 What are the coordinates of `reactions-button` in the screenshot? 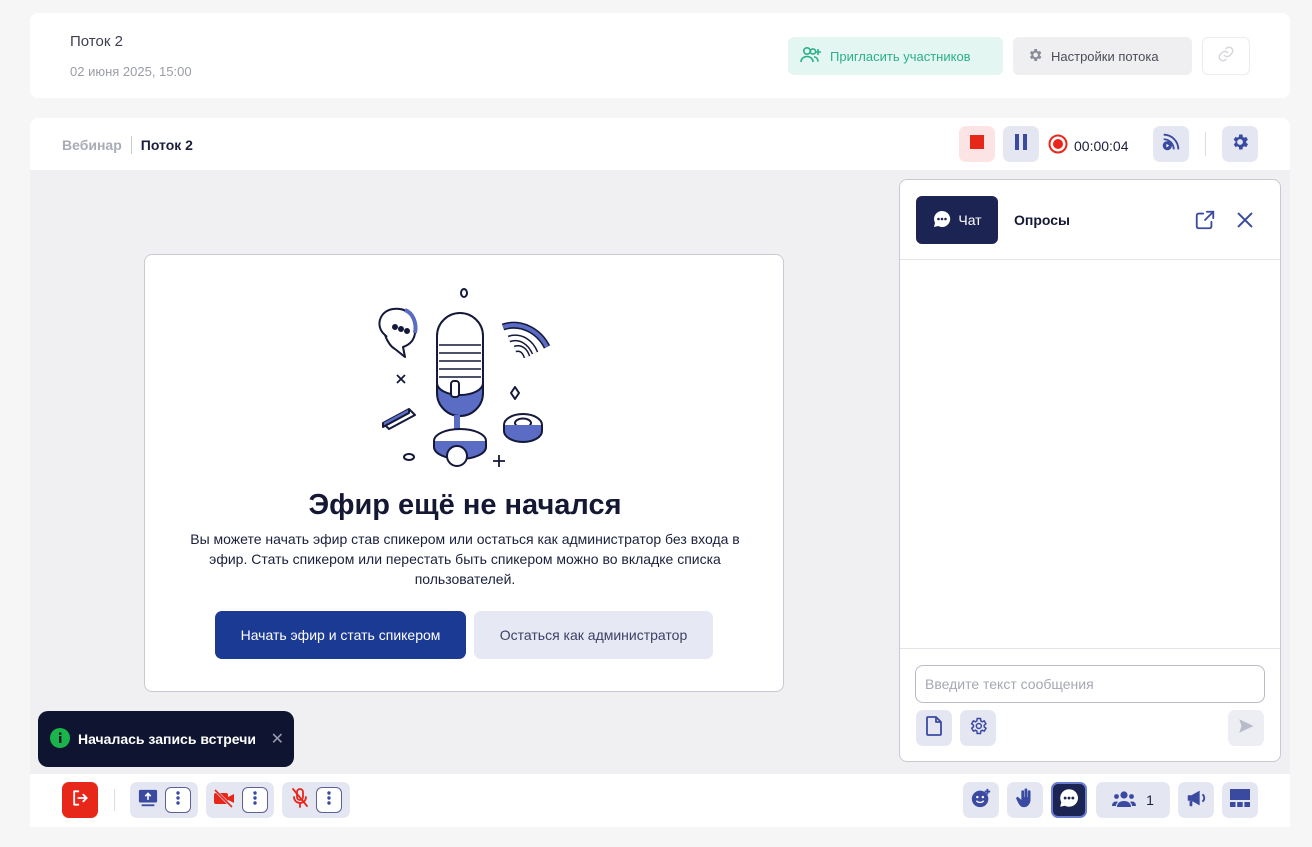 It's located at (981, 800).